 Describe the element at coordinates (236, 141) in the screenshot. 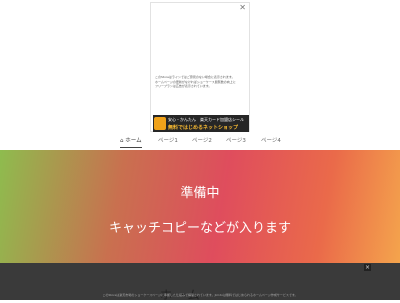

I see `nav-item-page3: ページ3` at that location.